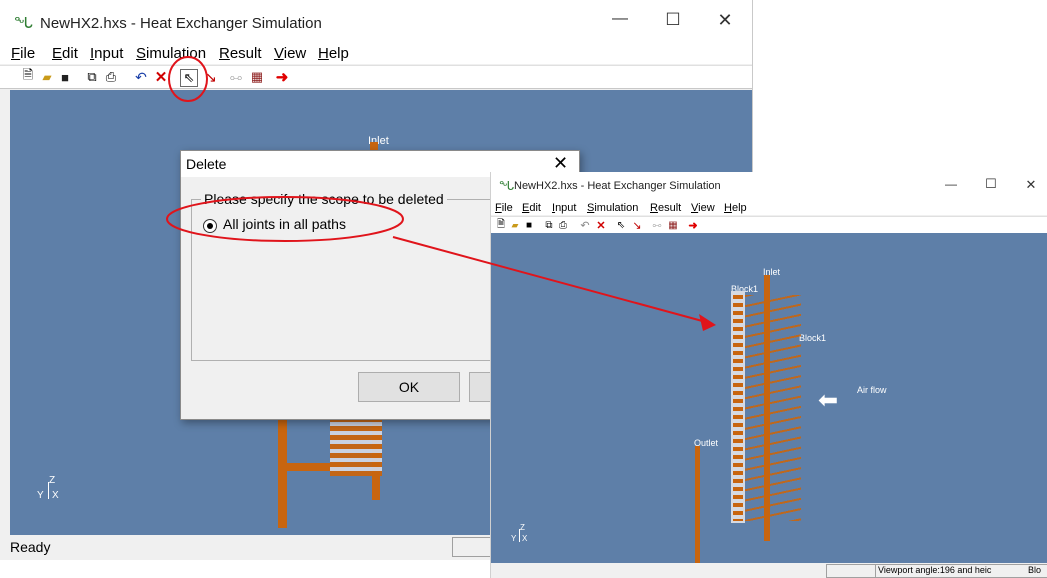 This screenshot has width=1047, height=578. I want to click on annotation-arrow-head, so click(707, 322).